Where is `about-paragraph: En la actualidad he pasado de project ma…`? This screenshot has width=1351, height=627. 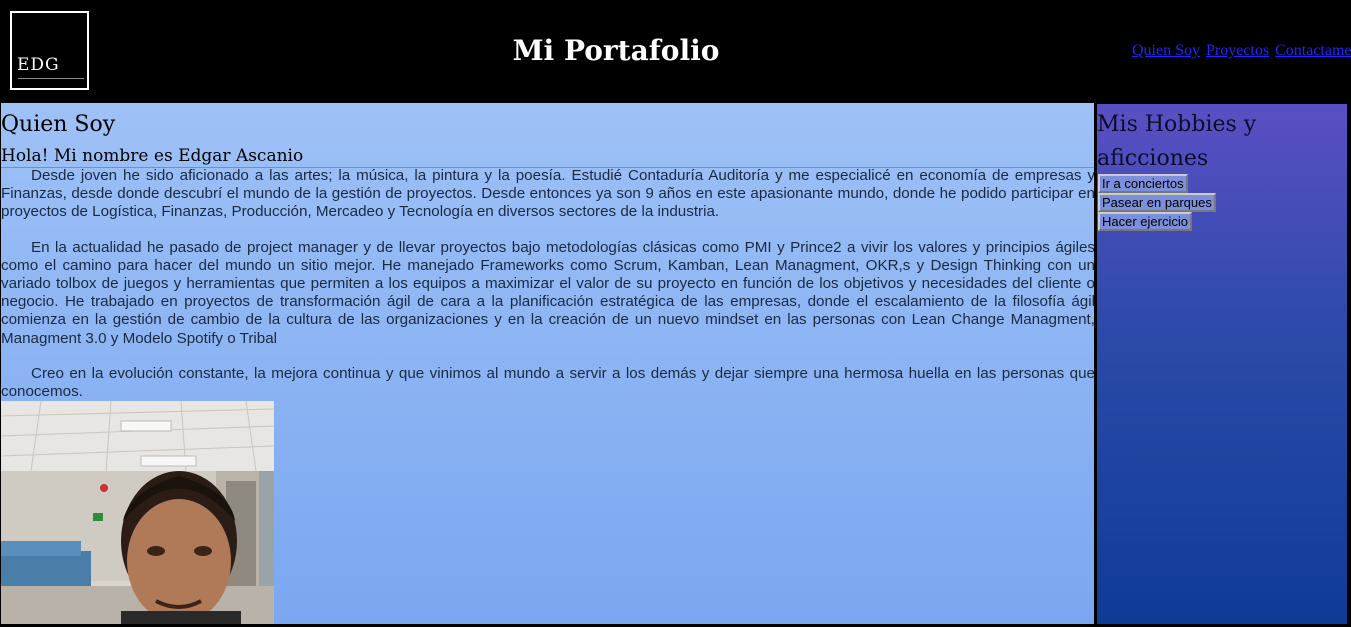 about-paragraph: En la actualidad he pasado de project ma… is located at coordinates (548, 292).